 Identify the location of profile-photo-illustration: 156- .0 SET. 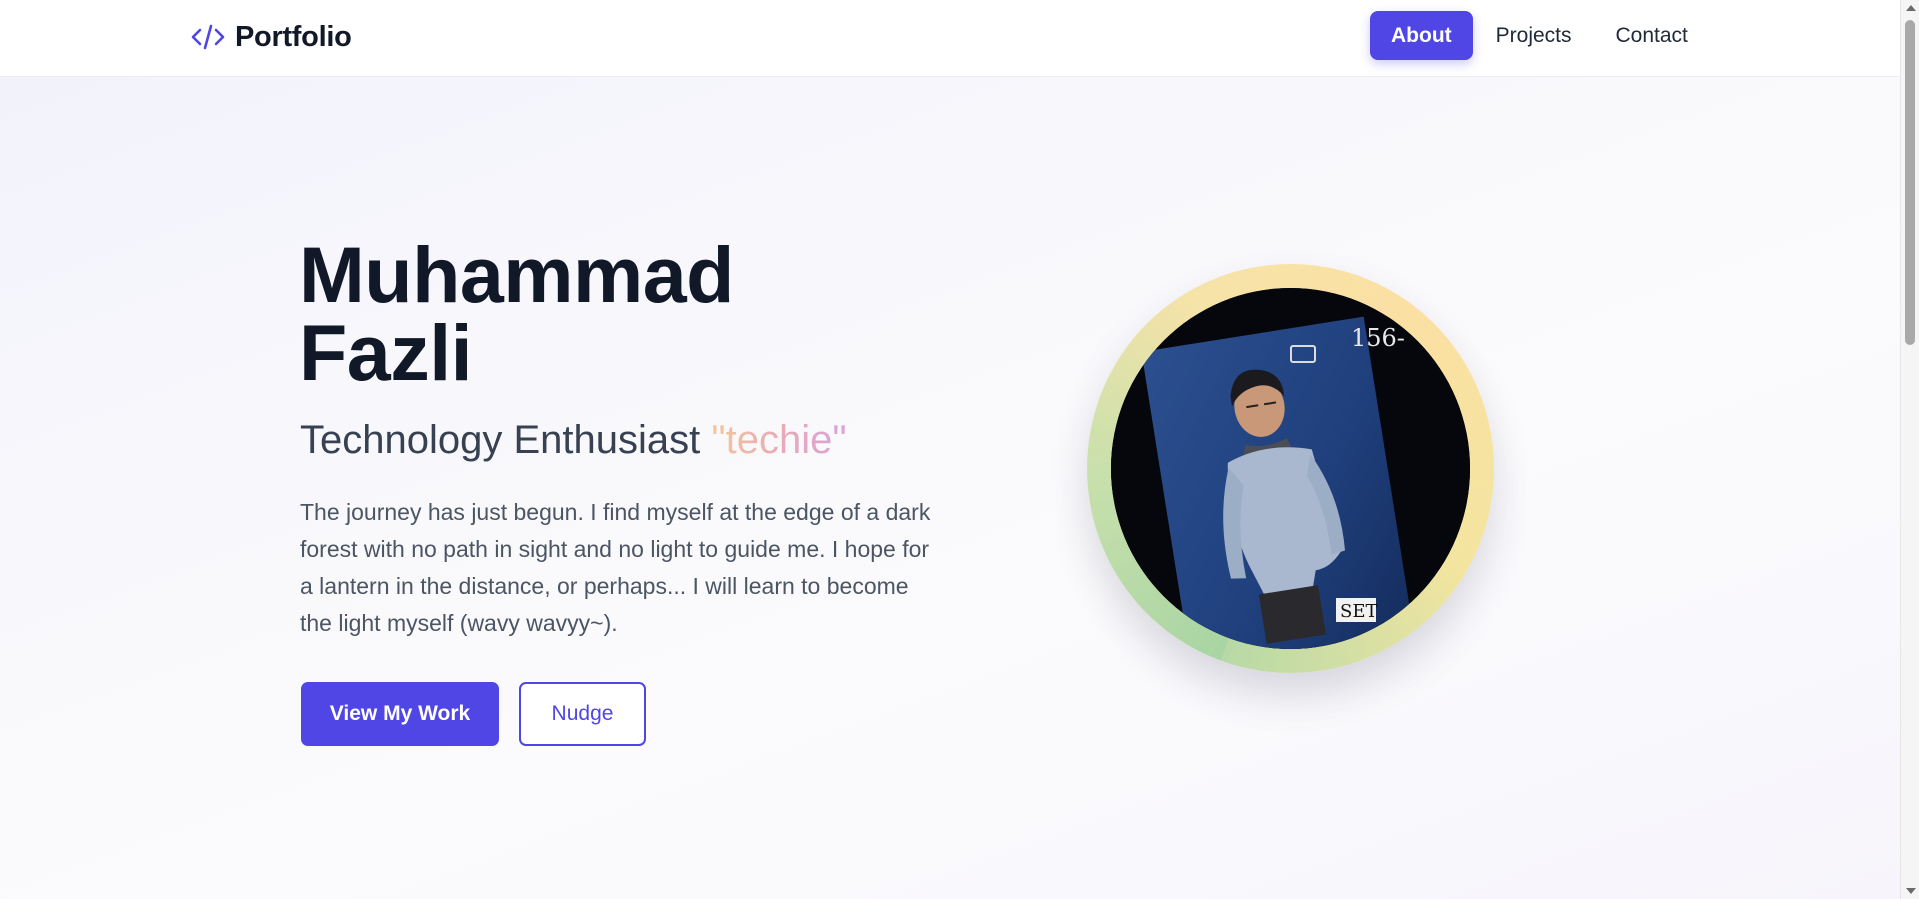
(1290, 468).